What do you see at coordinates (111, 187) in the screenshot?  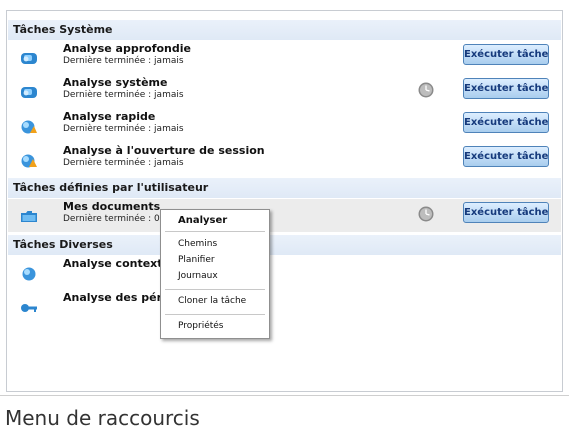 I see `section-title: Tâches définies par l'utilisateur` at bounding box center [111, 187].